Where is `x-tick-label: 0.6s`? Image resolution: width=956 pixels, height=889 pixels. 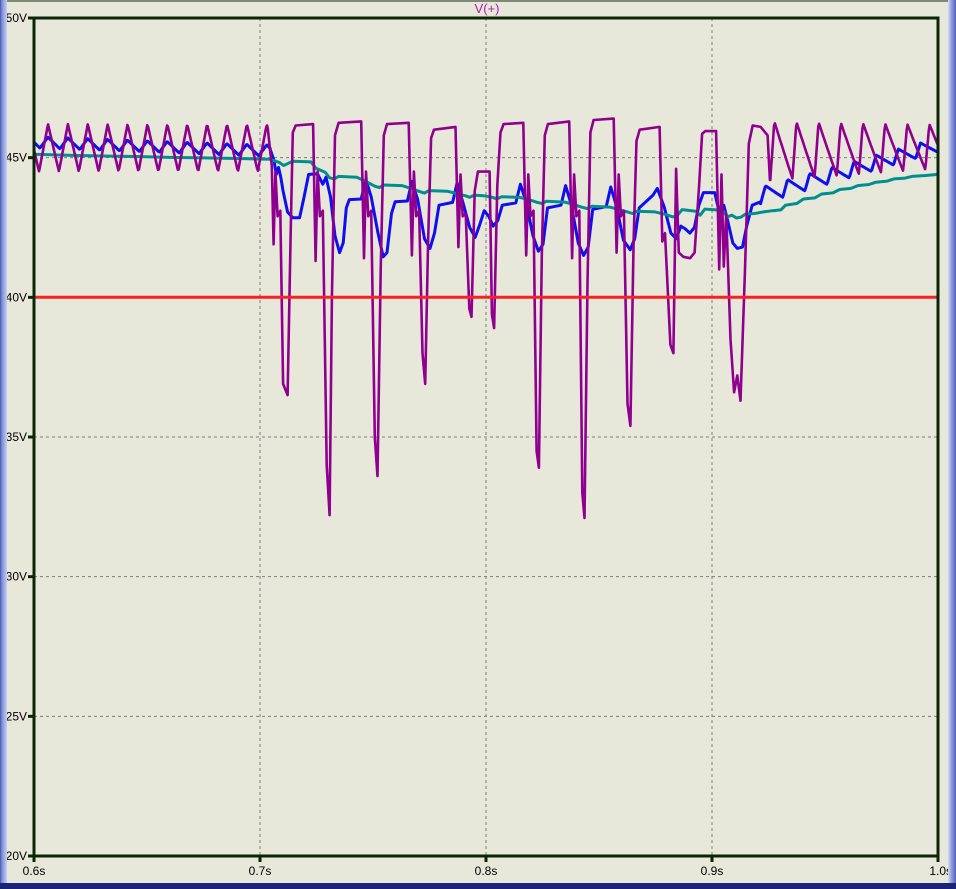 x-tick-label: 0.6s is located at coordinates (34, 871).